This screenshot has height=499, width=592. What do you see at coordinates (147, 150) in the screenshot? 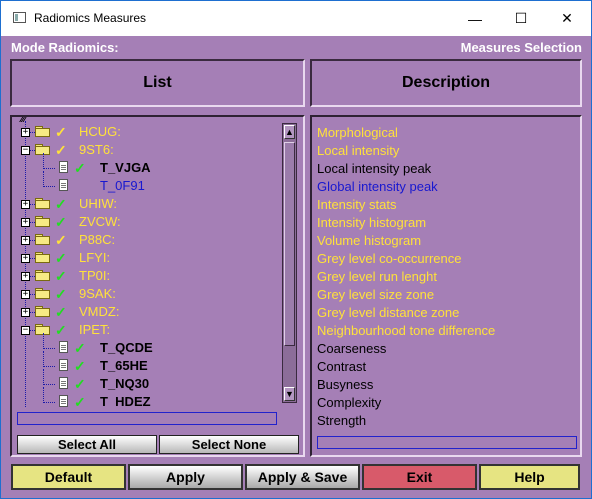
I see `tree-folder-row: − ✓ 9ST6:` at bounding box center [147, 150].